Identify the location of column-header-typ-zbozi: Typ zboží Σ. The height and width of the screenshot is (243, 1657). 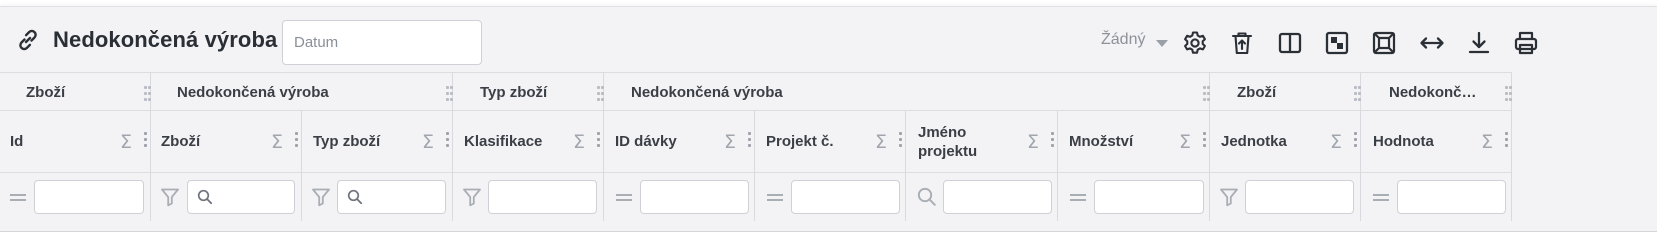
(377, 141).